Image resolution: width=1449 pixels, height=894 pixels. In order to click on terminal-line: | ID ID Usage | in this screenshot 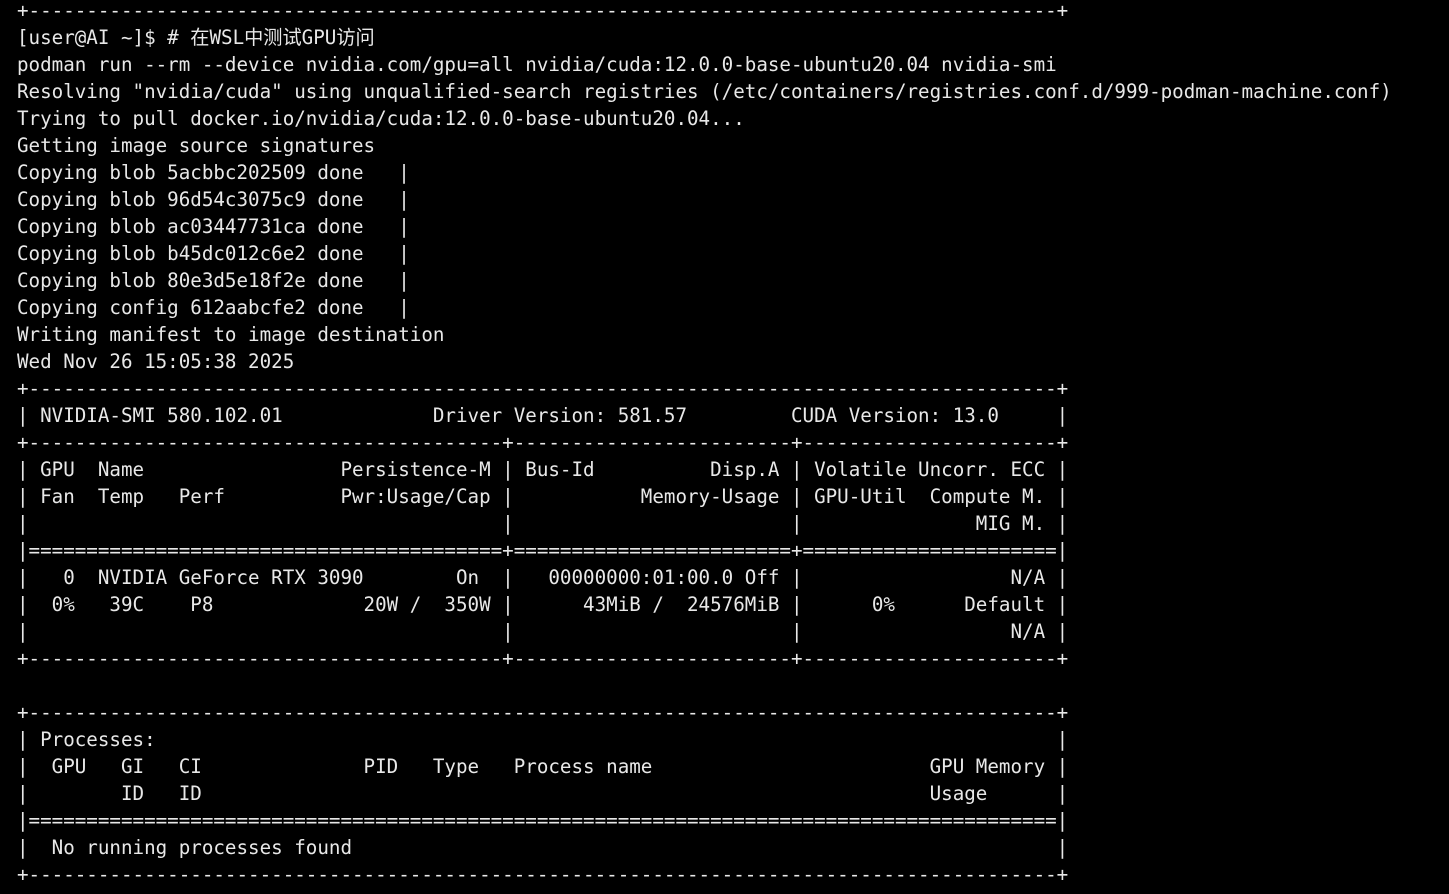, I will do `click(543, 793)`.